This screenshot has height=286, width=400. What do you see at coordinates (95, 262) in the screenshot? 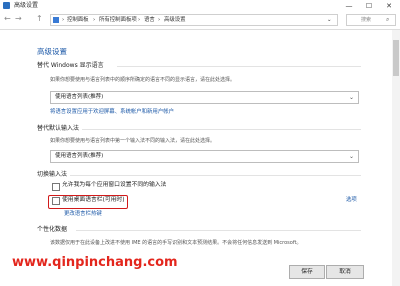
I see `watermark-text: www.qinpinchang.com` at bounding box center [95, 262].